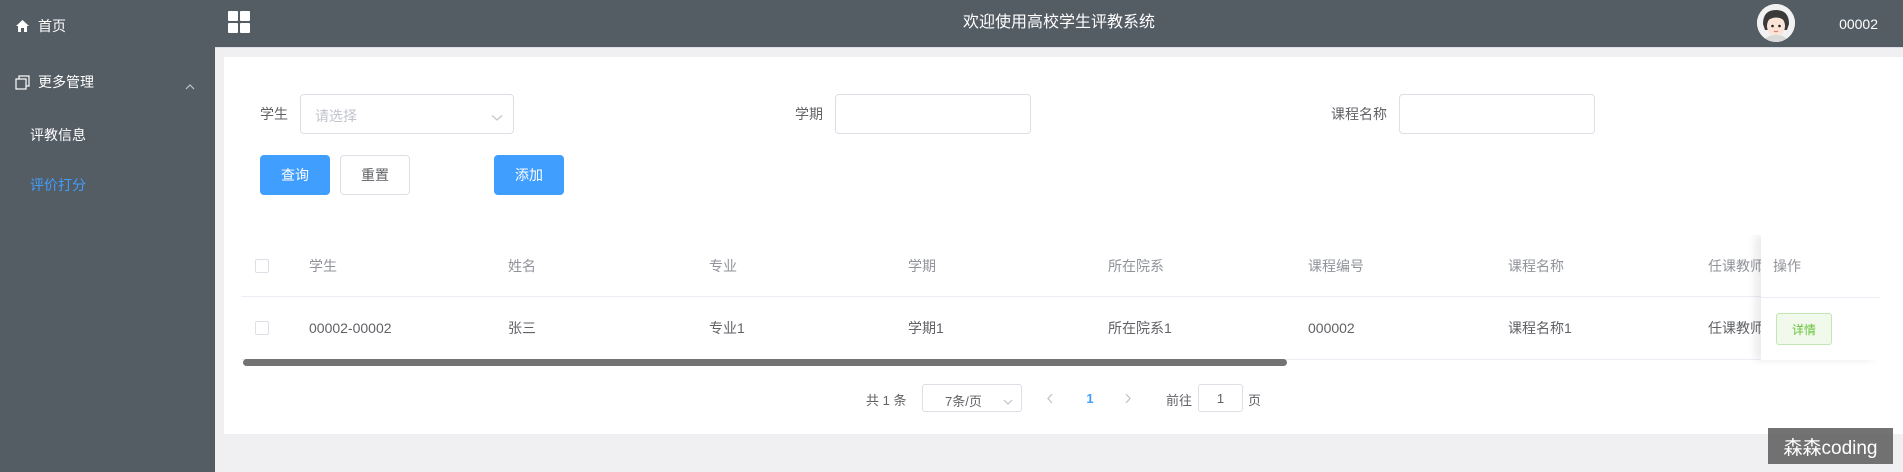  What do you see at coordinates (350, 328) in the screenshot?
I see `cell-student: 00002-00002` at bounding box center [350, 328].